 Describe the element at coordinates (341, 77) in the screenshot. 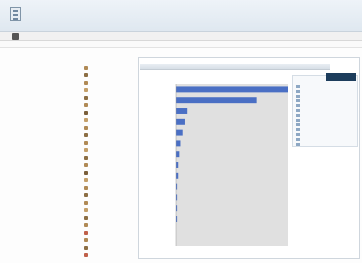

I see `legend-header` at that location.